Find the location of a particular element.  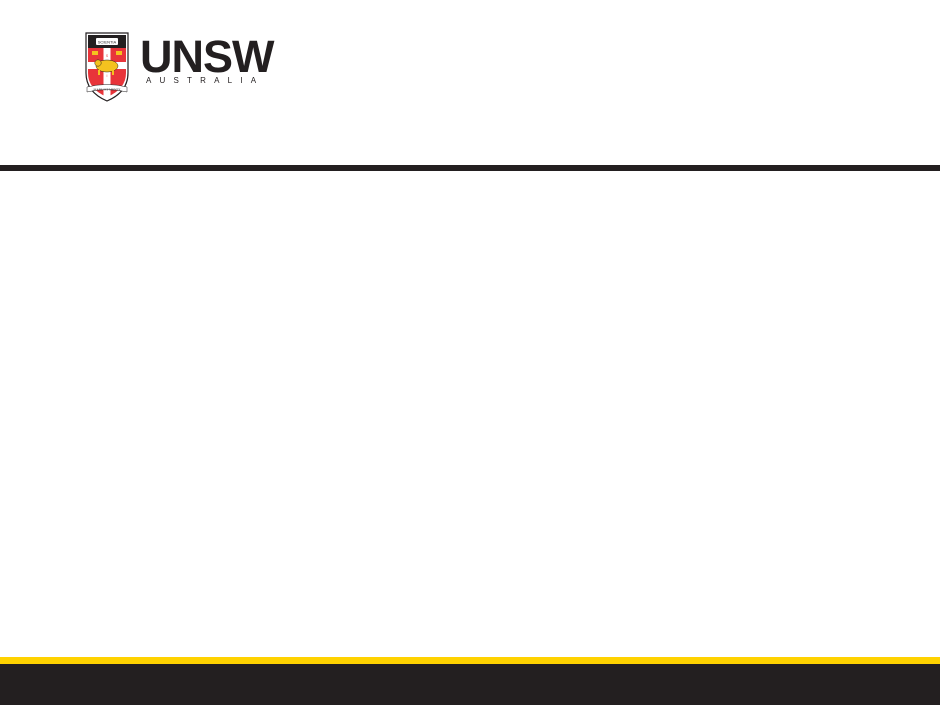

australia-wordmark: AUSTRALIA is located at coordinates (205, 80).